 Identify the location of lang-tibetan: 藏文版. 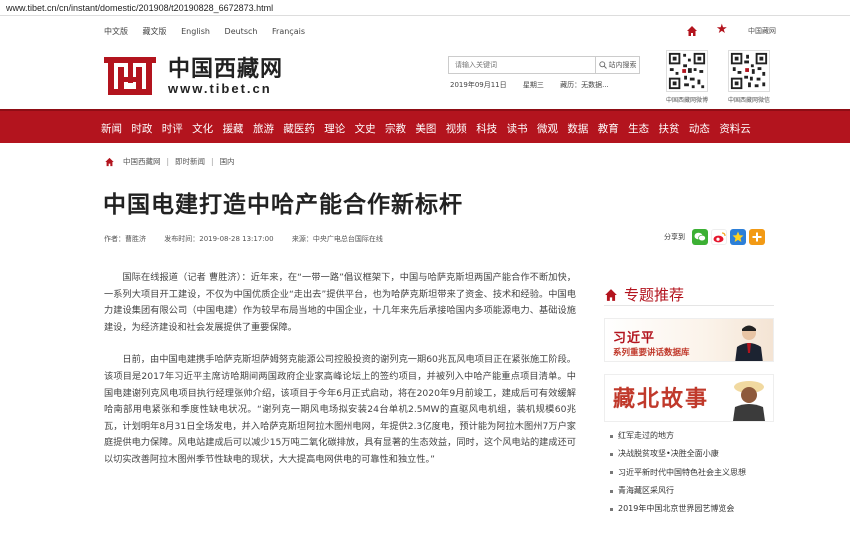
(155, 31).